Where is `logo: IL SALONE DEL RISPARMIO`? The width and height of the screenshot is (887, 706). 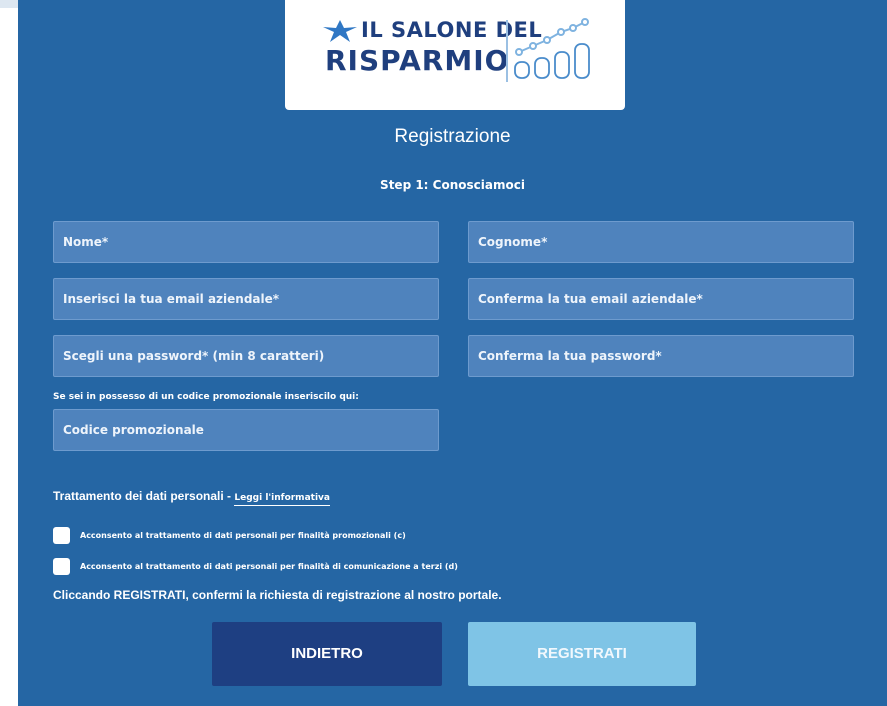 logo: IL SALONE DEL RISPARMIO is located at coordinates (455, 55).